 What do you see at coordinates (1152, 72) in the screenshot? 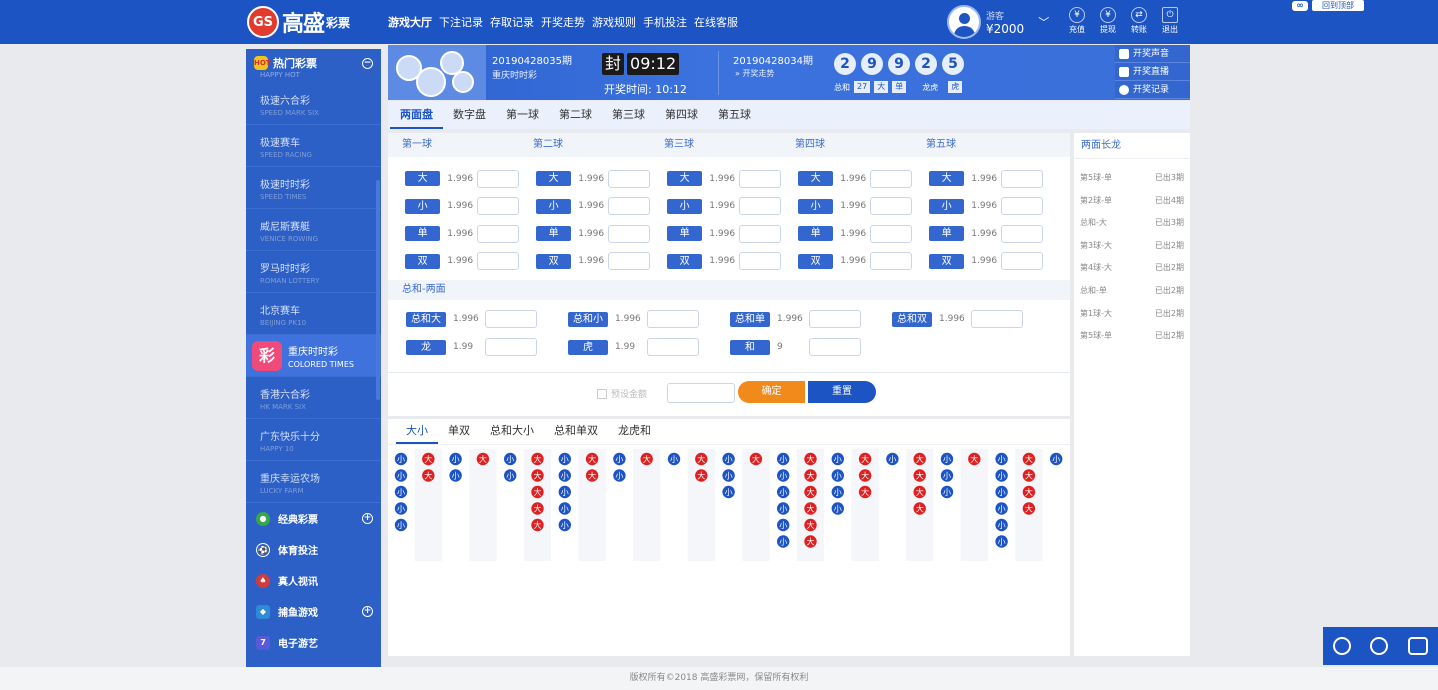
I see `live-button: 开奖直播` at bounding box center [1152, 72].